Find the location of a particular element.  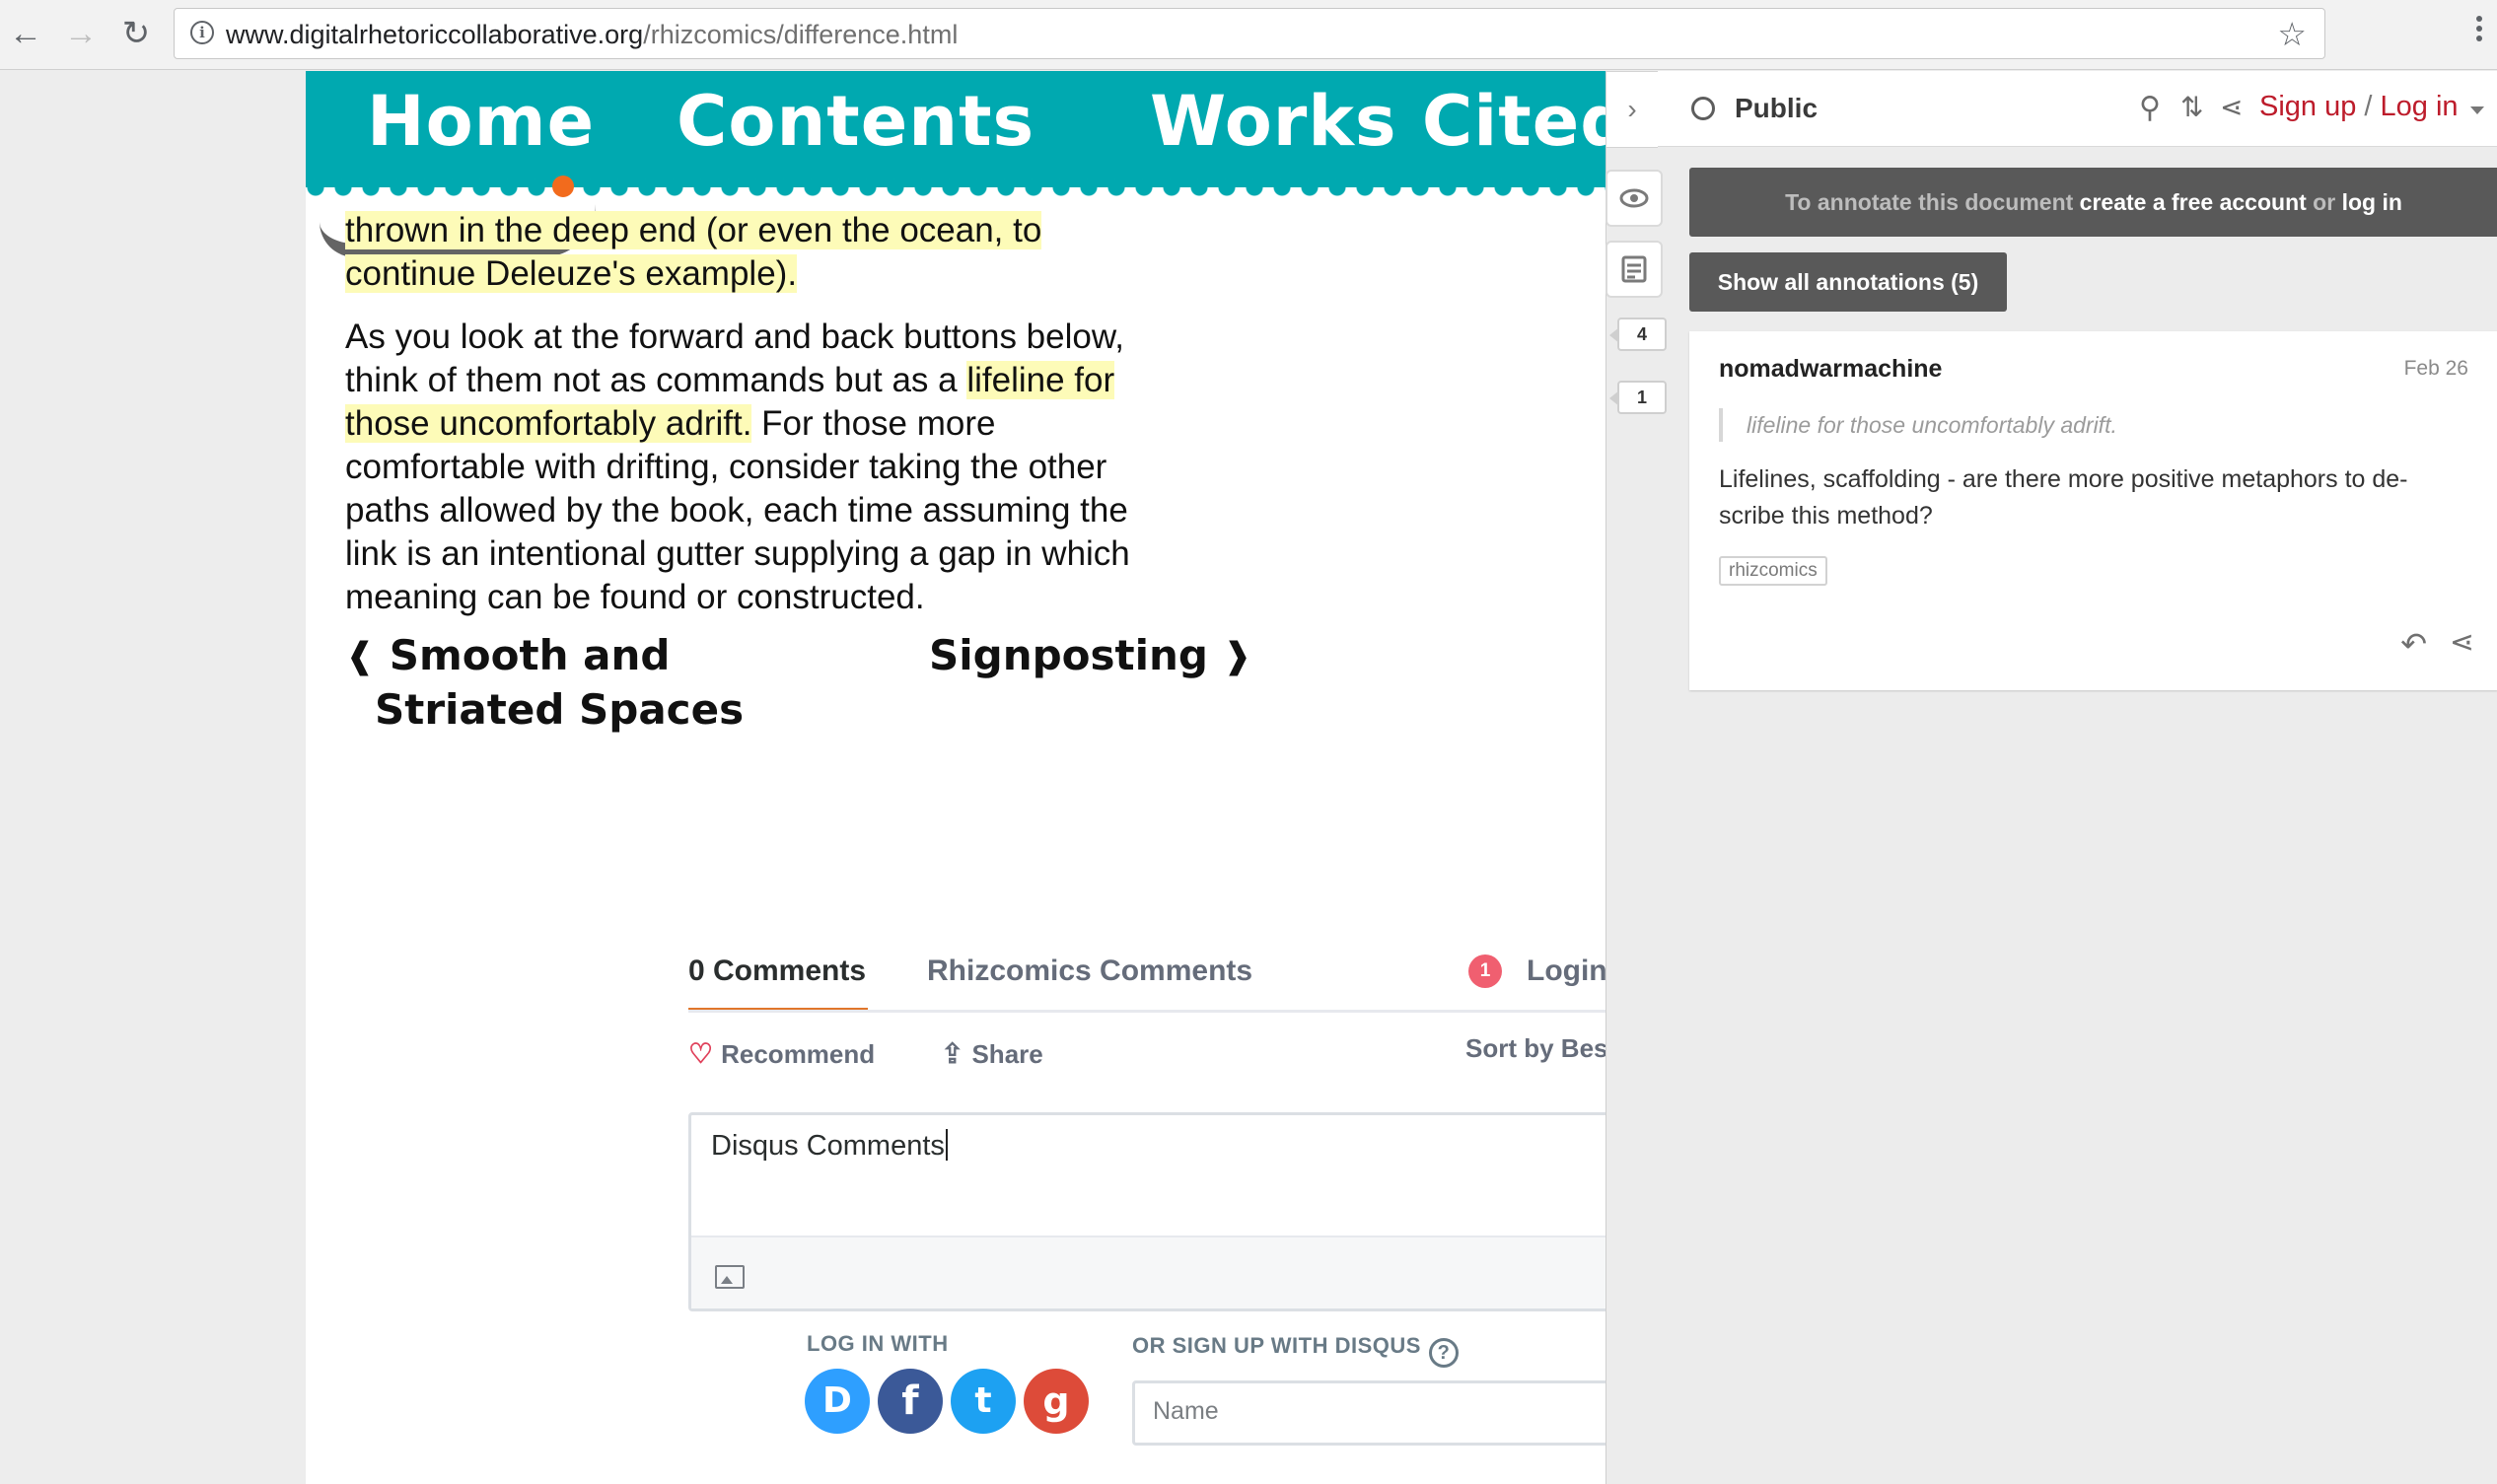

nav-contents: Contents is located at coordinates (855, 121).